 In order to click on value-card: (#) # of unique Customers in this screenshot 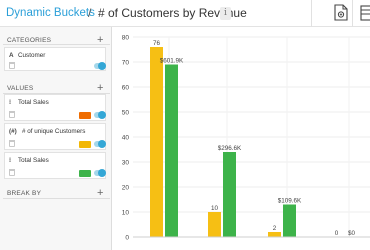, I will do `click(55, 136)`.